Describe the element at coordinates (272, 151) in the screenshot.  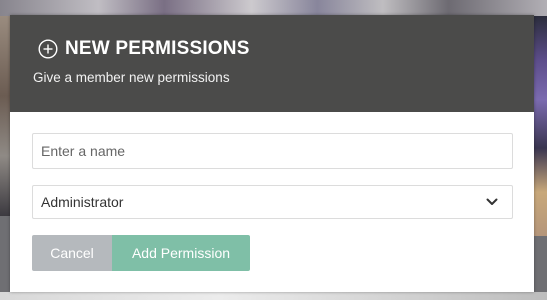
I see `member-name-input` at that location.